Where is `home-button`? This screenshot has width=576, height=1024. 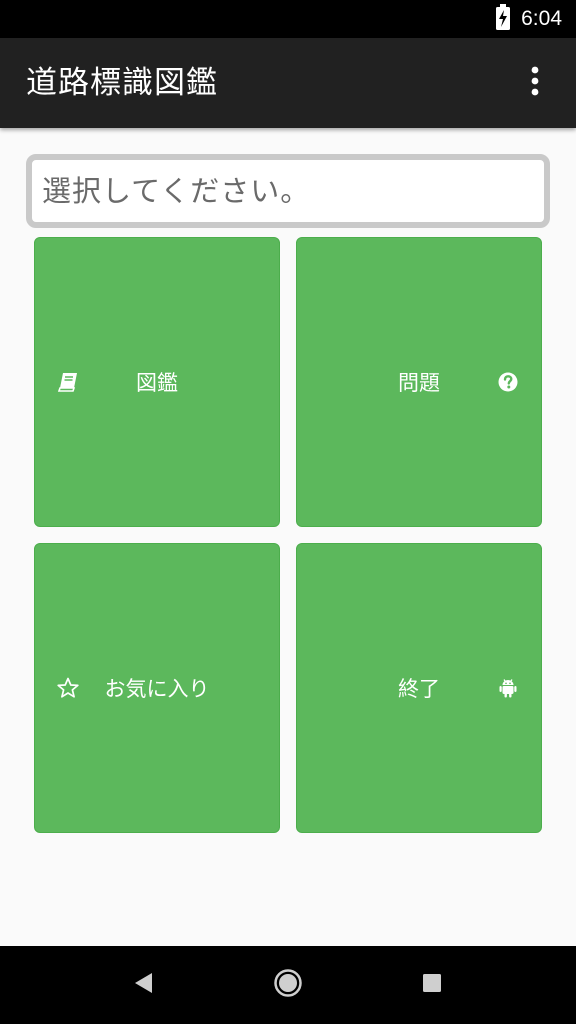 home-button is located at coordinates (288, 985).